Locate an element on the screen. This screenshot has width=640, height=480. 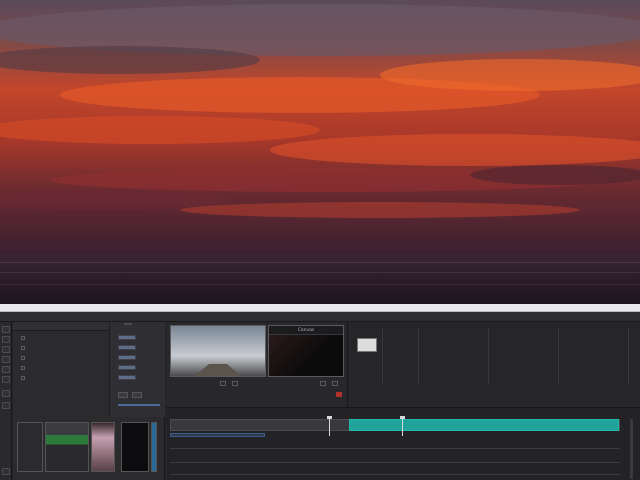
crop-tool-icon is located at coordinates (6, 393).